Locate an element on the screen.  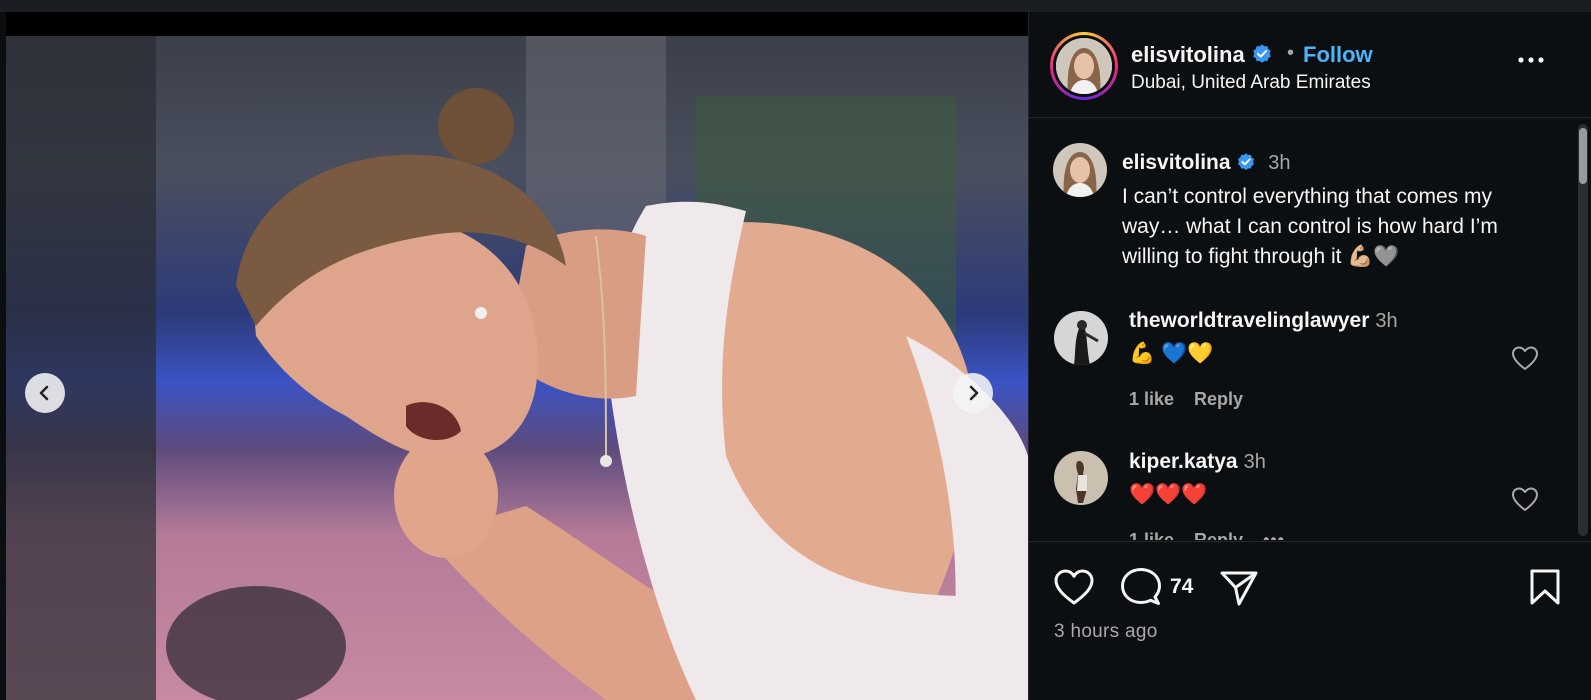
next-media-button is located at coordinates (973, 393).